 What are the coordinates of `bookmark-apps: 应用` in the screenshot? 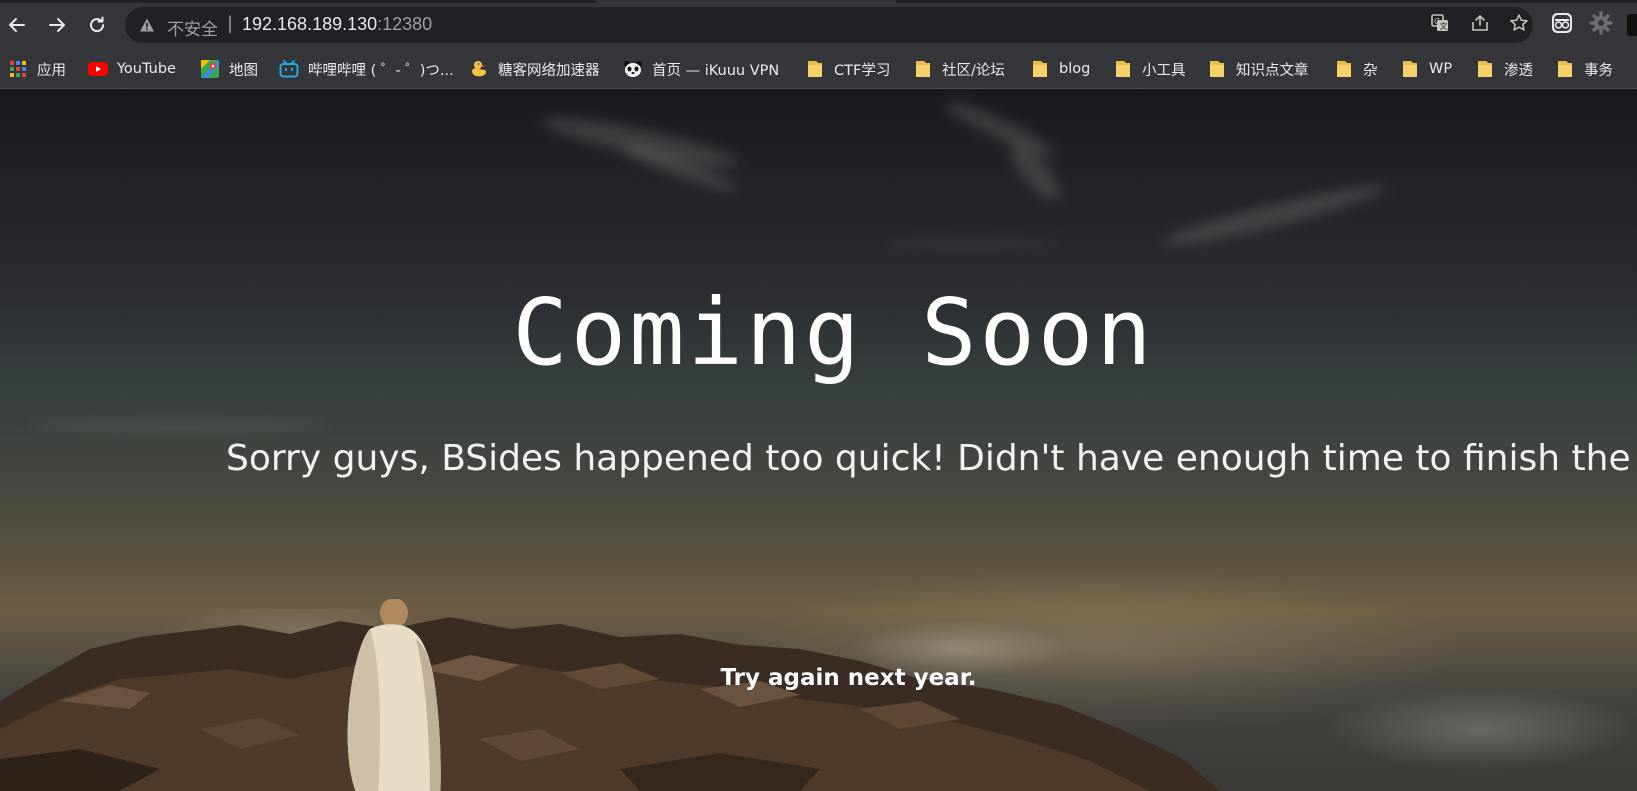 It's located at (37, 69).